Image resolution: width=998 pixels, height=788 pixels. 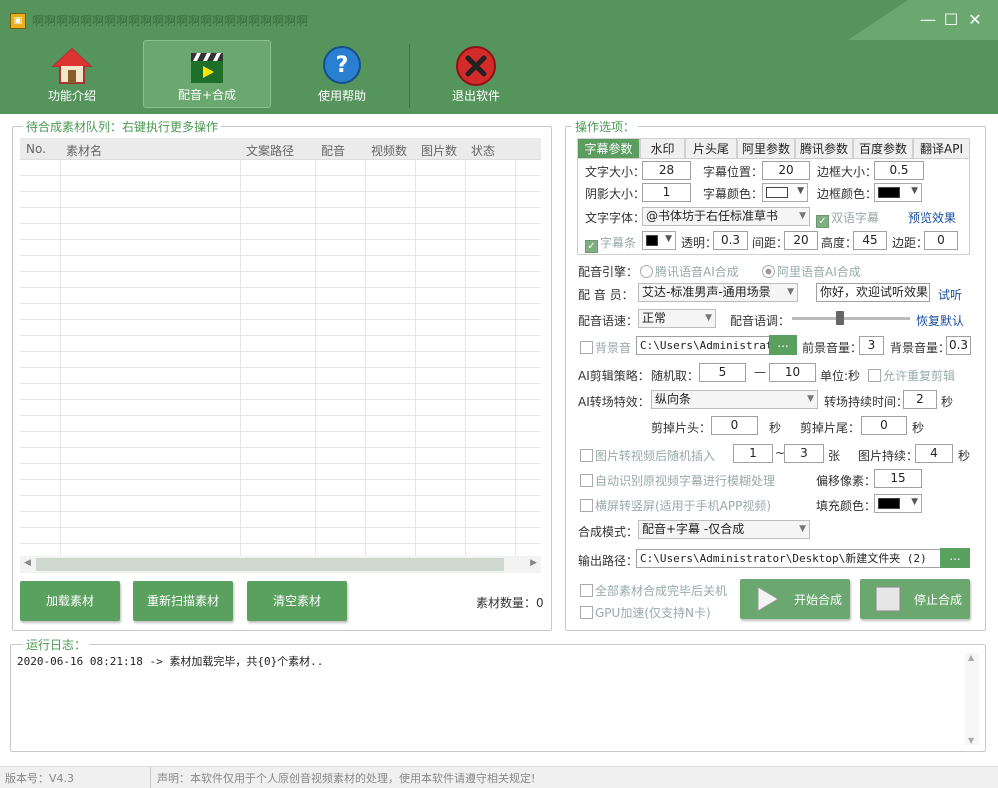 I want to click on fg-volume-input: 3, so click(x=871, y=345).